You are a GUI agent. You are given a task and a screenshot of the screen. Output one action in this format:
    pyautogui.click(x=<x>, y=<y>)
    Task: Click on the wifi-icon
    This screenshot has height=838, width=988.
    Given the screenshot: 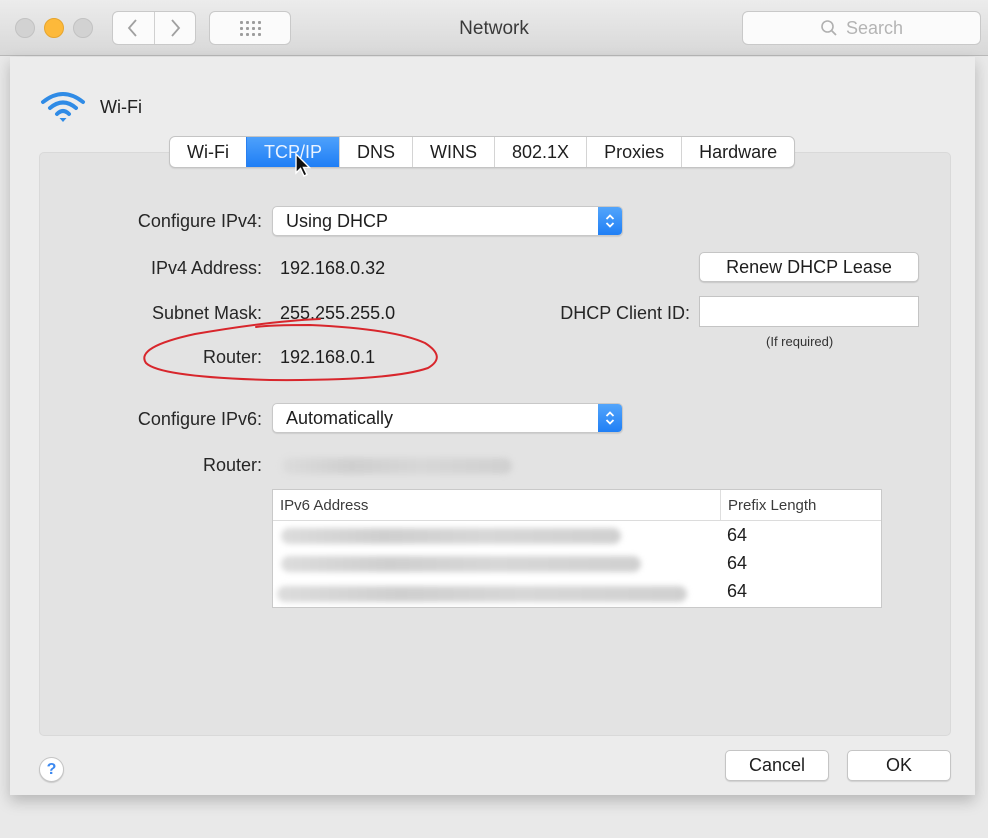 What is the action you would take?
    pyautogui.click(x=63, y=107)
    